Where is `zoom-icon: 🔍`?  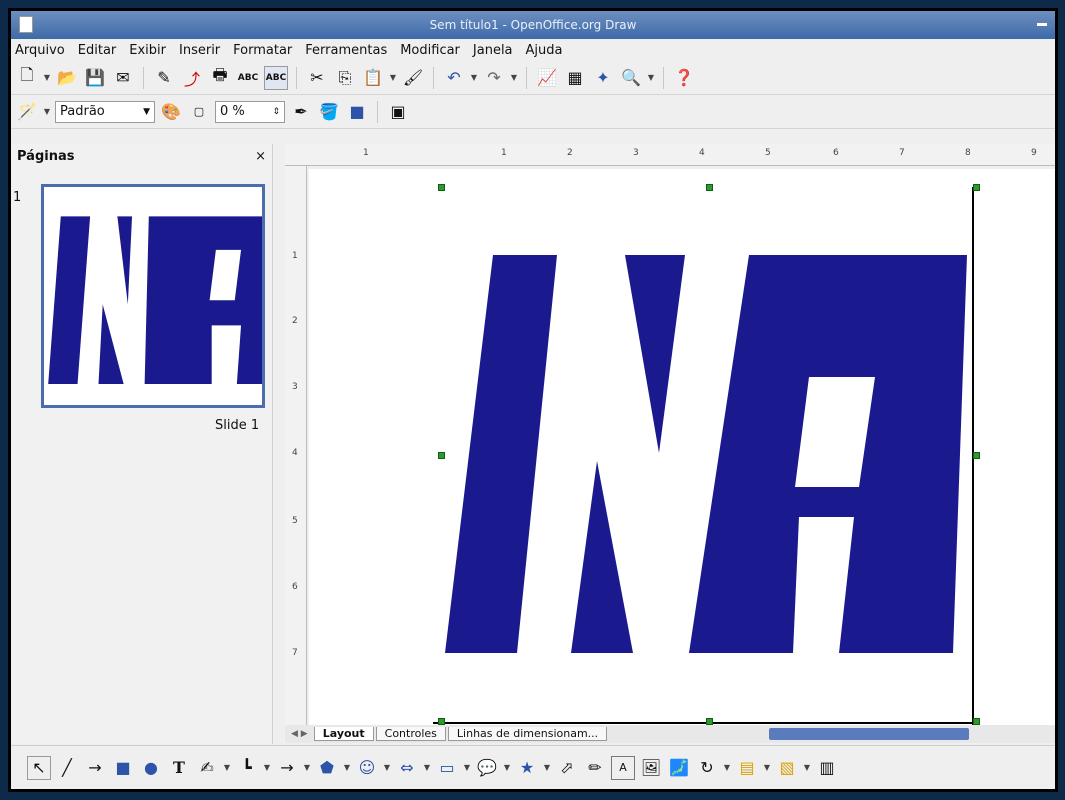
zoom-icon: 🔍 is located at coordinates (631, 78).